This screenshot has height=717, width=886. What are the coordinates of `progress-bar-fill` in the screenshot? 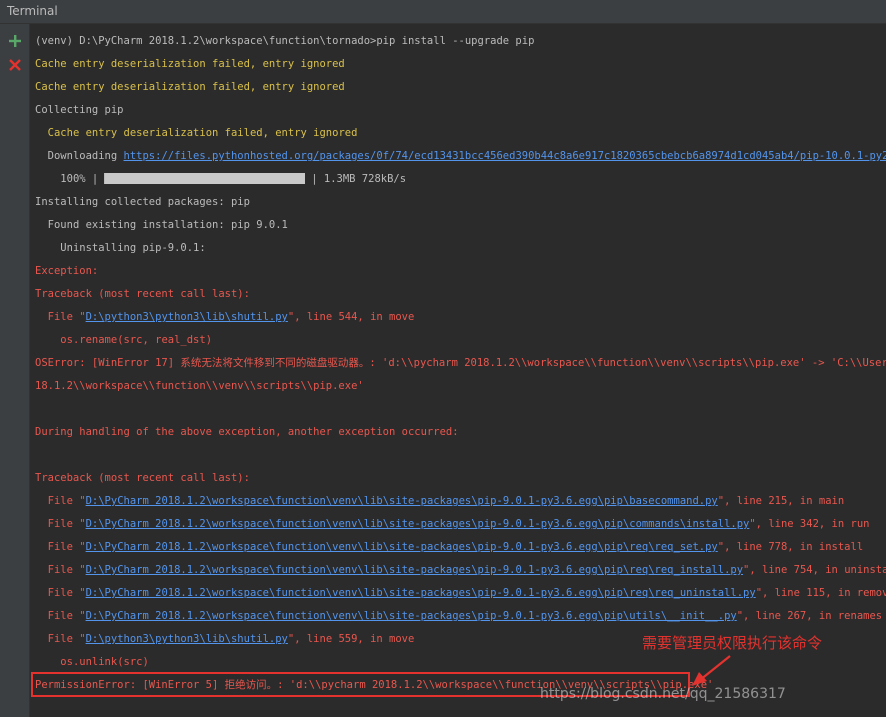 It's located at (205, 178).